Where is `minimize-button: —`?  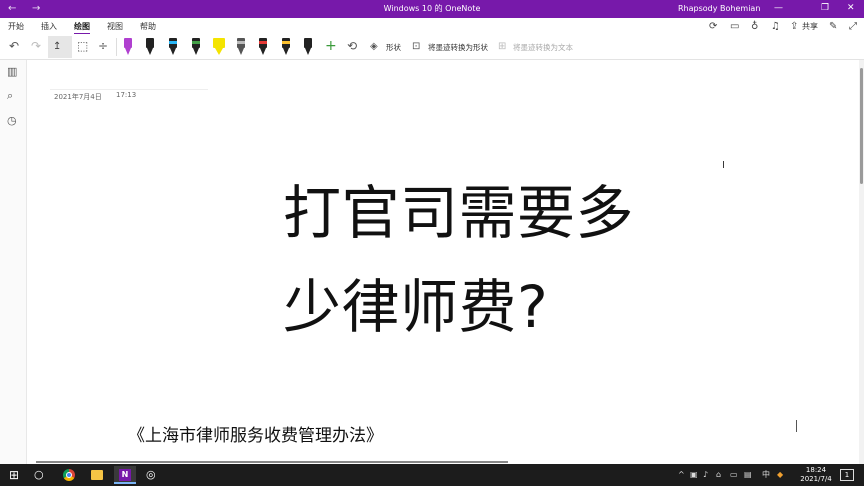
minimize-button: — is located at coordinates (778, 8).